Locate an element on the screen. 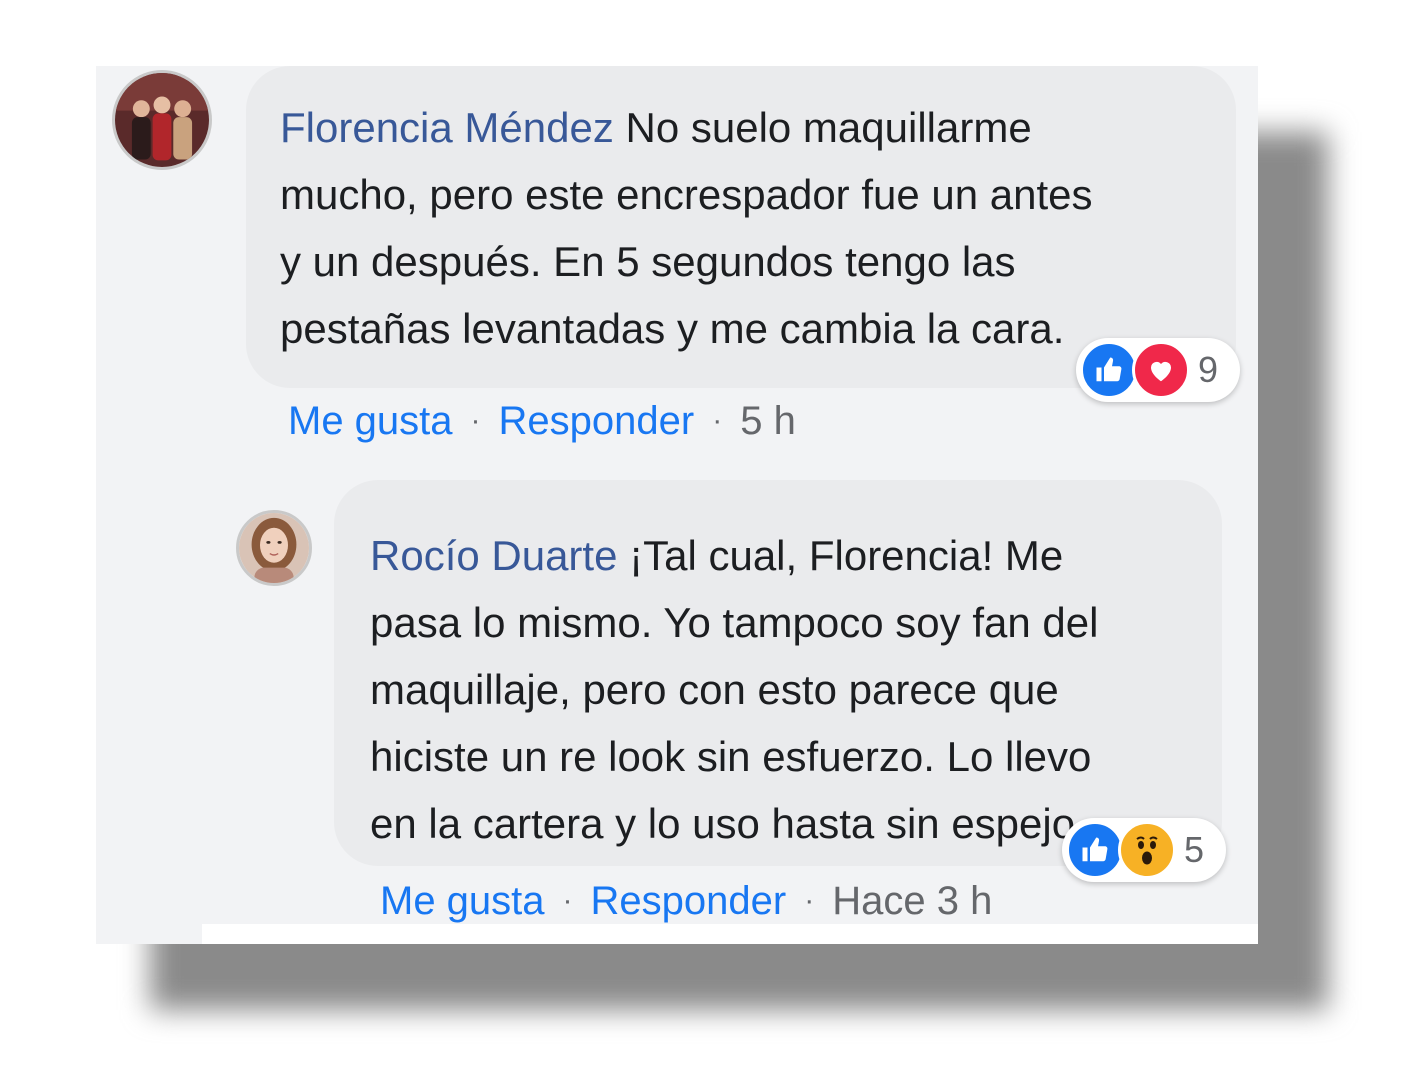  reaction-summary: 5 is located at coordinates (1144, 850).